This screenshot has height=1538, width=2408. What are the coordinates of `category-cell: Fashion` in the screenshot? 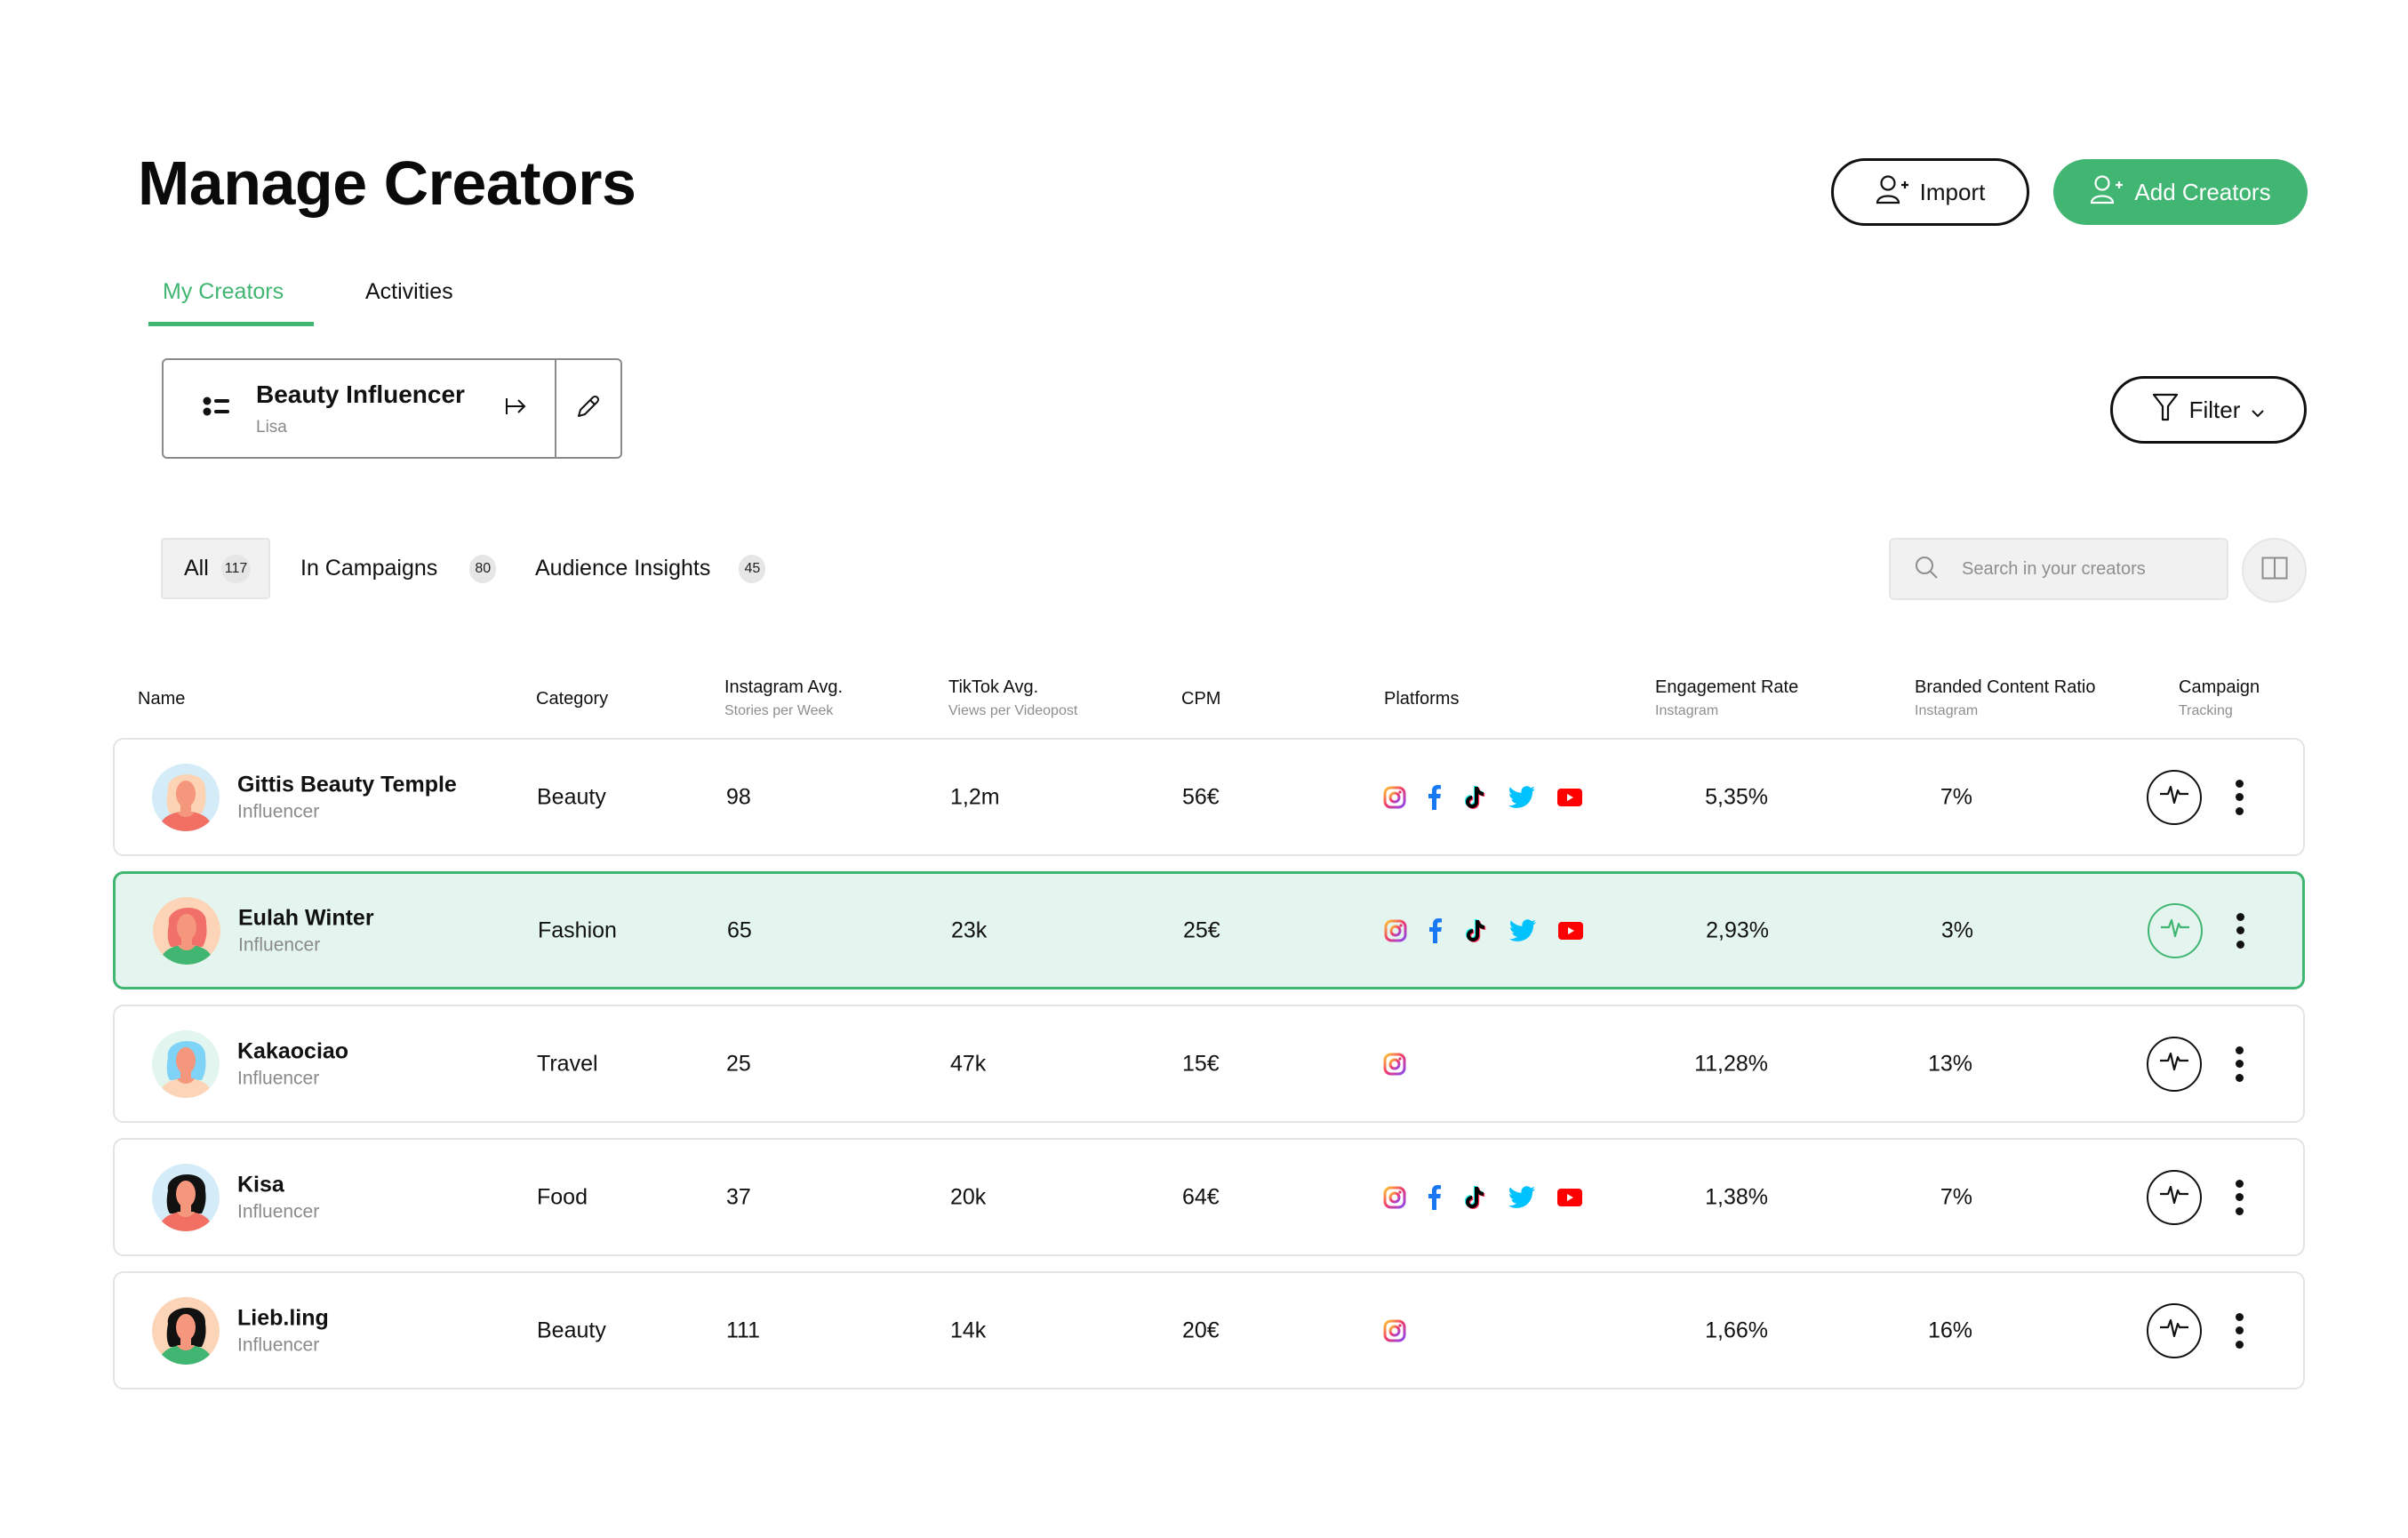 It's located at (577, 930).